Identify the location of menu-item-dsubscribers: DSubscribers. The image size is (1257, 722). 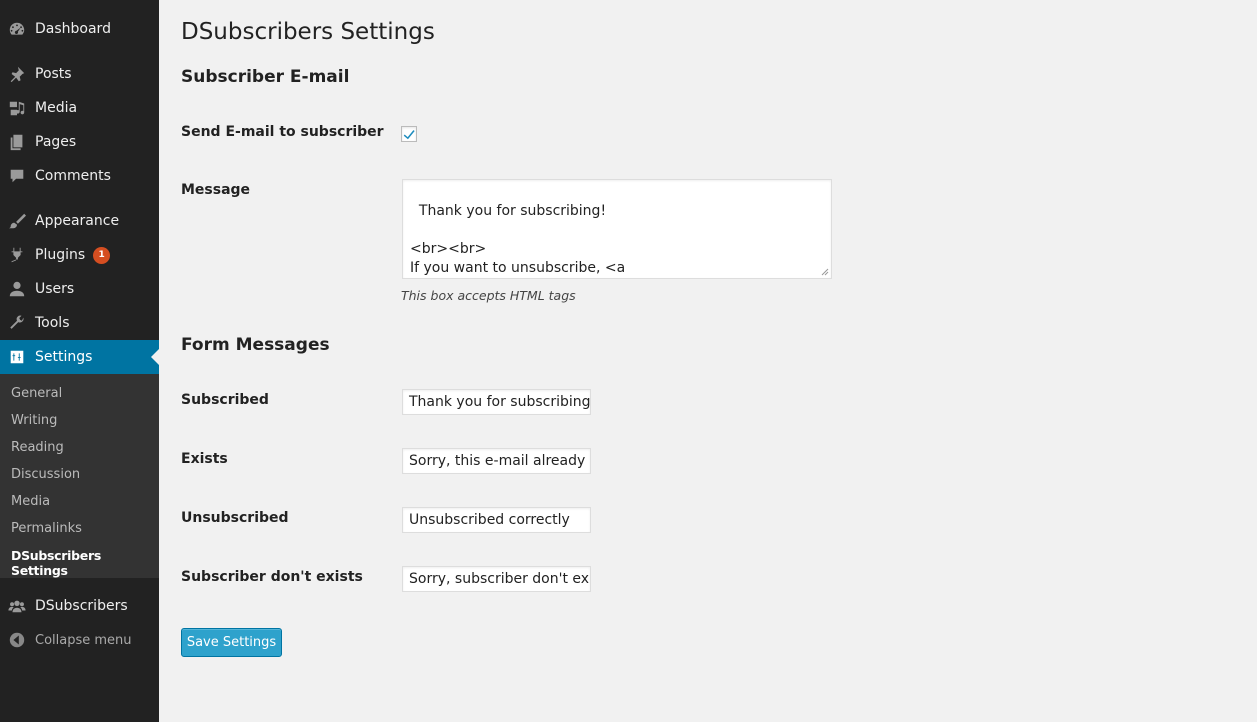
(79, 606).